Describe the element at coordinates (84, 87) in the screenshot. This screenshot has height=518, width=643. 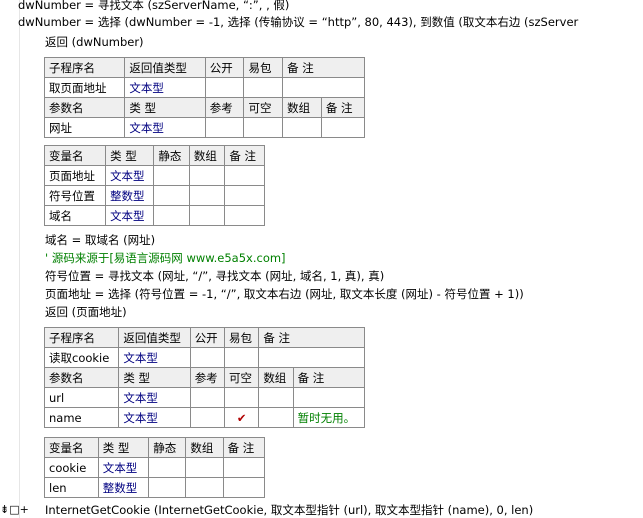
I see `sub-name-cell: 取页面地址` at that location.